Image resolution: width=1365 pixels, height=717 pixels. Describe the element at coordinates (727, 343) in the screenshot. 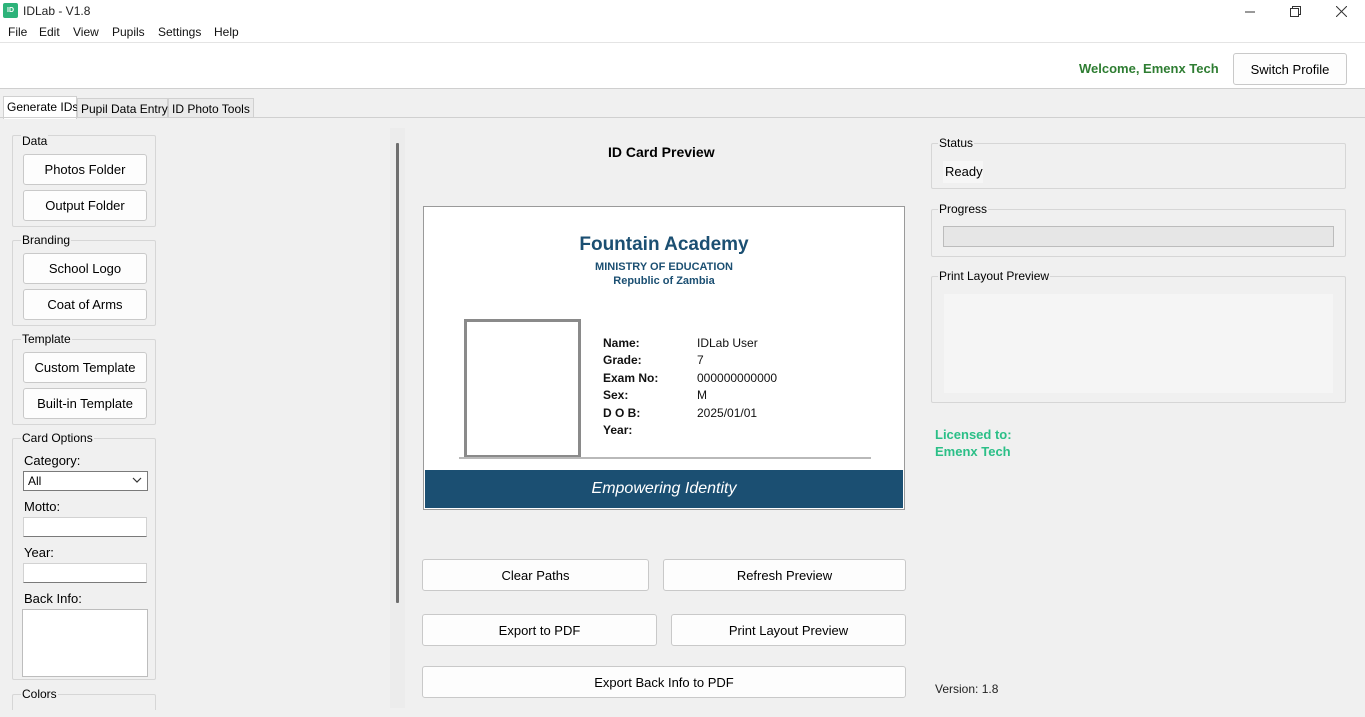

I see `card-field-value: IDLab User` at that location.